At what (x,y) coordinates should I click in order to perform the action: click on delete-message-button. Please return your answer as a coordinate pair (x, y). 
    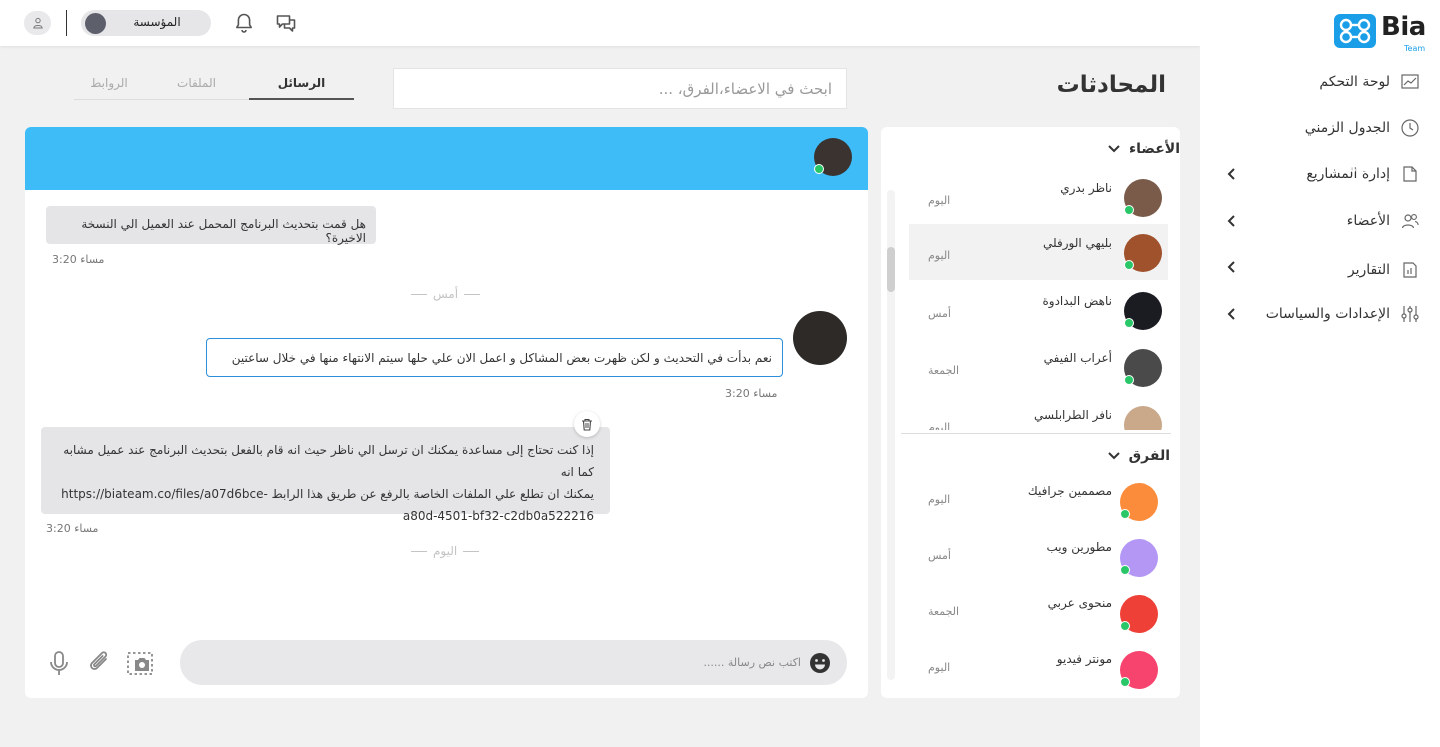
    Looking at the image, I should click on (587, 424).